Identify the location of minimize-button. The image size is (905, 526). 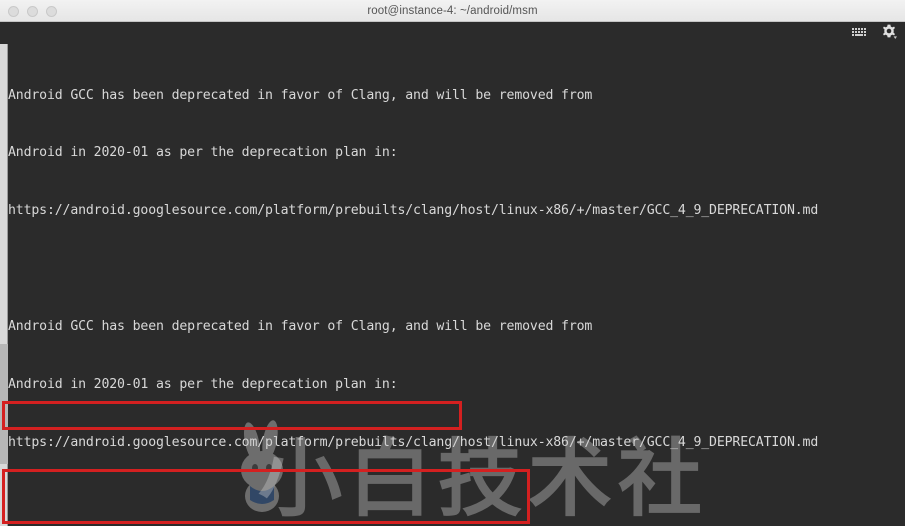
(32, 11).